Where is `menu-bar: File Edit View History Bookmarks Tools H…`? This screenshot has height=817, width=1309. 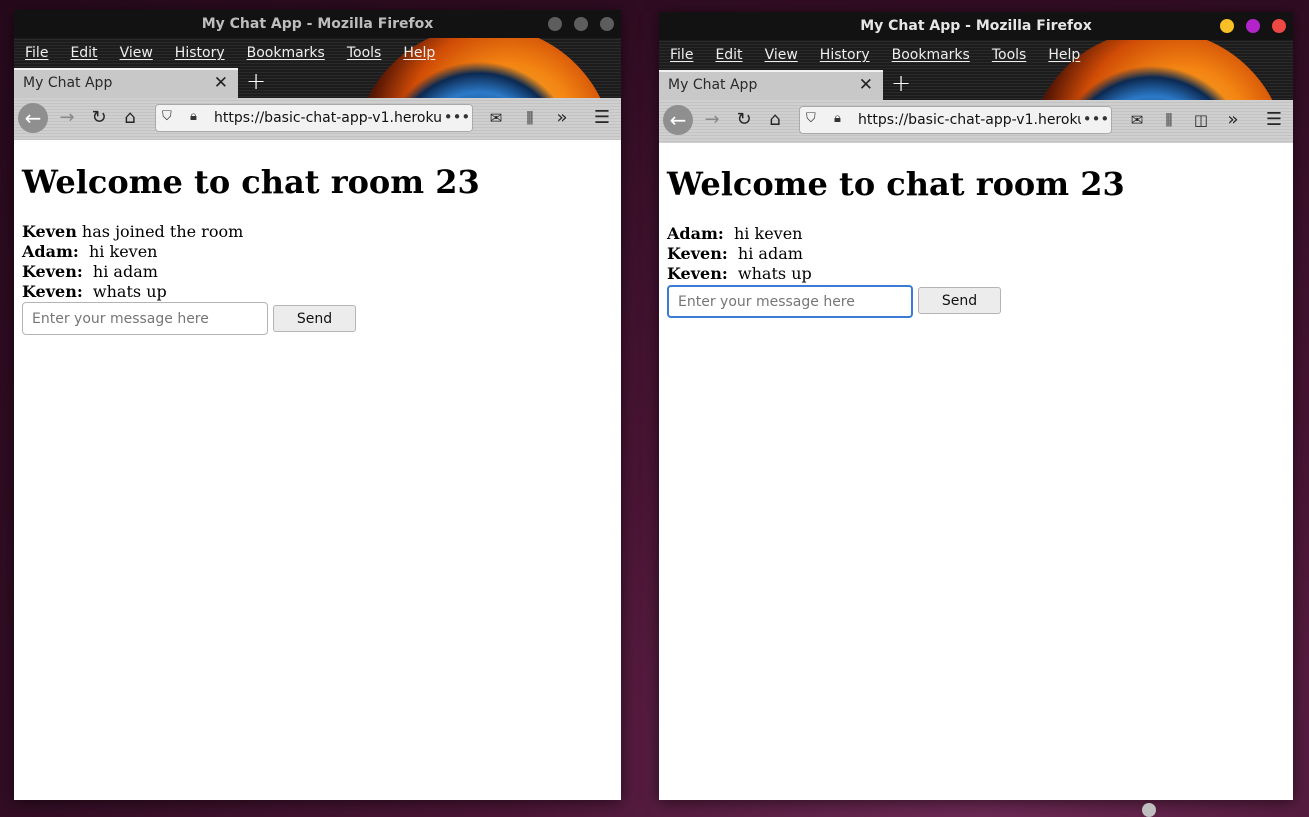 menu-bar: File Edit View History Bookmarks Tools H… is located at coordinates (317, 53).